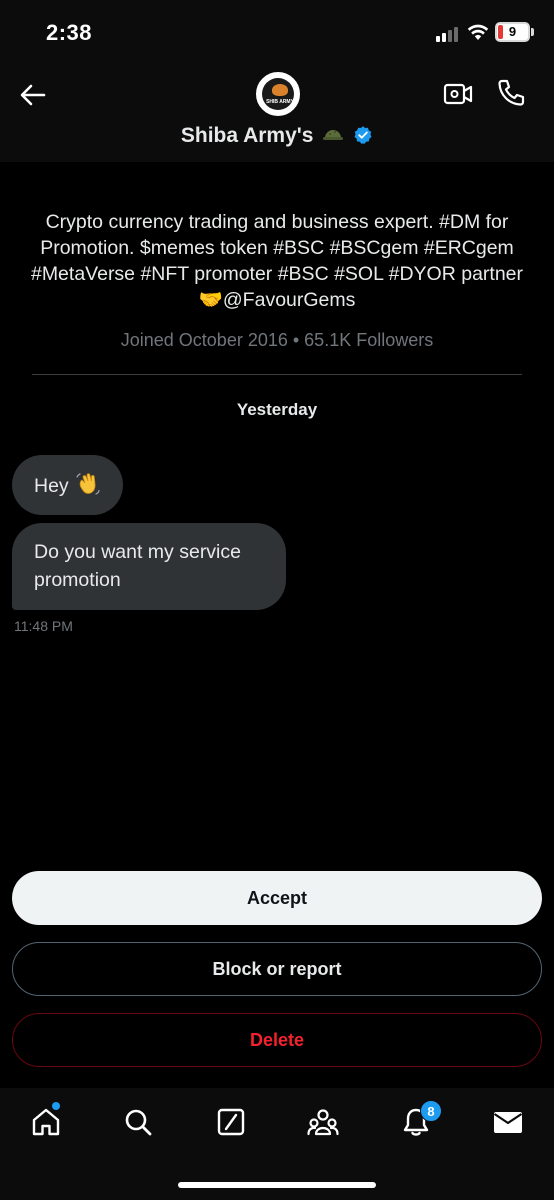  Describe the element at coordinates (277, 1040) in the screenshot. I see `delete-button: Delete` at that location.